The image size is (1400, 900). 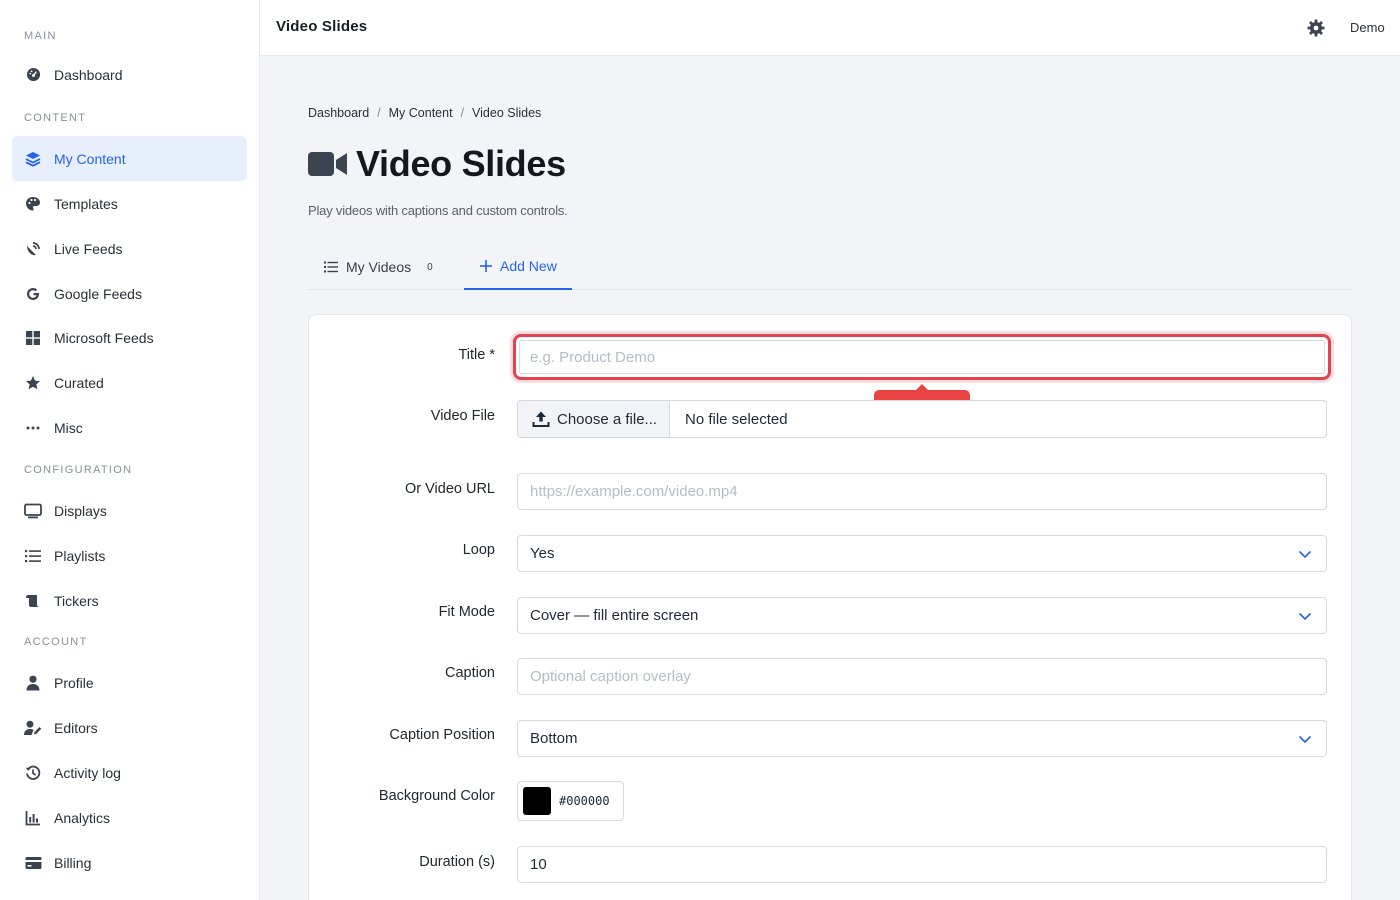 What do you see at coordinates (33, 818) in the screenshot?
I see `chart-bar-icon` at bounding box center [33, 818].